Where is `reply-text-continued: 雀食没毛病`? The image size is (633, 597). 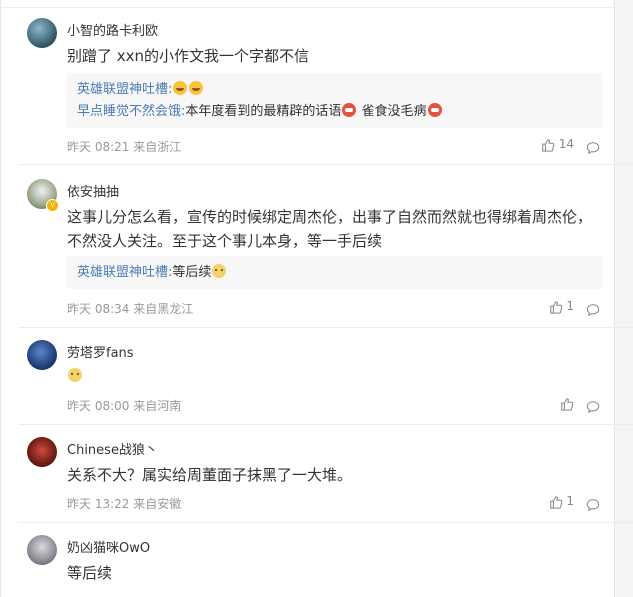
reply-text-continued: 雀食没毛病 is located at coordinates (392, 111).